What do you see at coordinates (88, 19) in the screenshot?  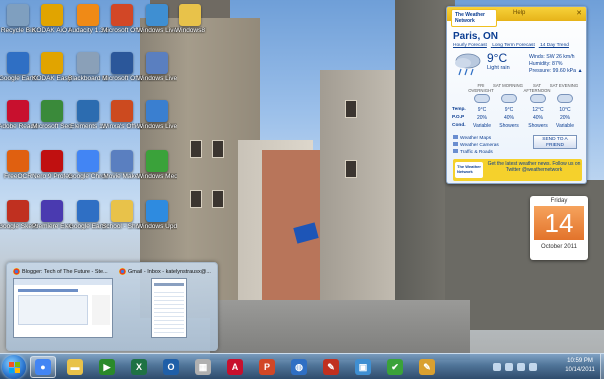 I see `desktop-icon: Audacity 1.3 Beta (Unicode)` at bounding box center [88, 19].